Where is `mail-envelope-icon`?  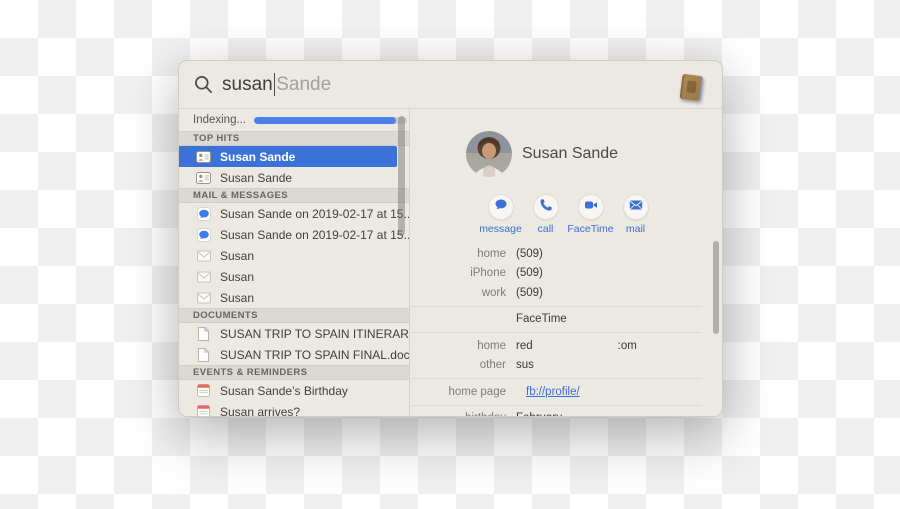 mail-envelope-icon is located at coordinates (636, 207).